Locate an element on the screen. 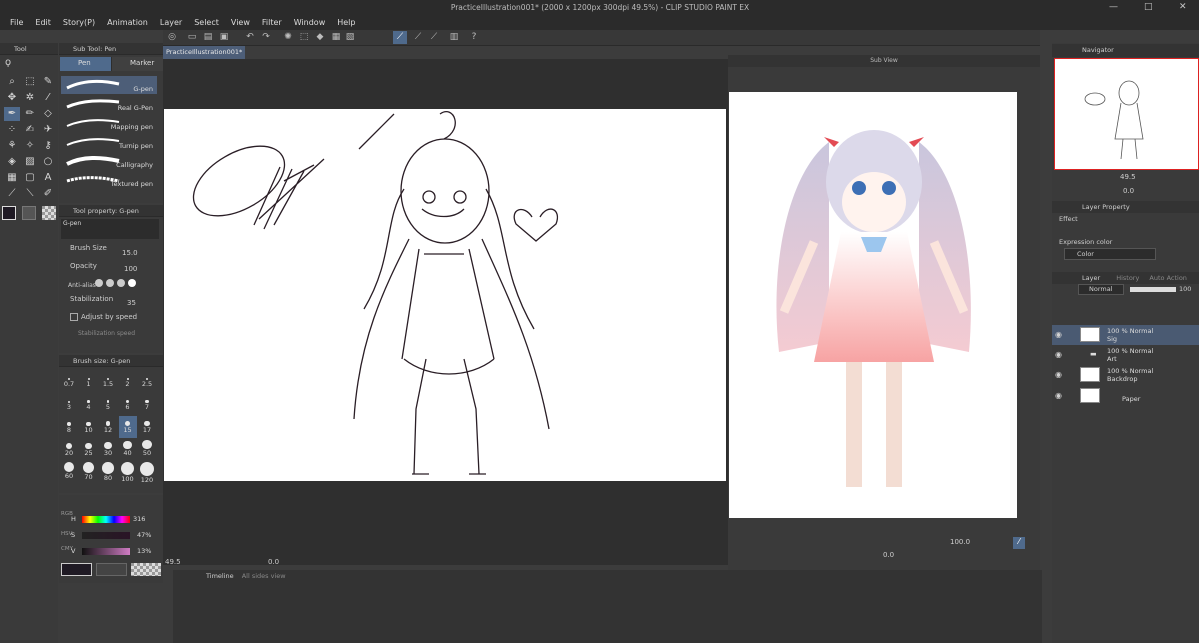 The image size is (1199, 643). airbrush-icon: ✈ is located at coordinates (48, 130).